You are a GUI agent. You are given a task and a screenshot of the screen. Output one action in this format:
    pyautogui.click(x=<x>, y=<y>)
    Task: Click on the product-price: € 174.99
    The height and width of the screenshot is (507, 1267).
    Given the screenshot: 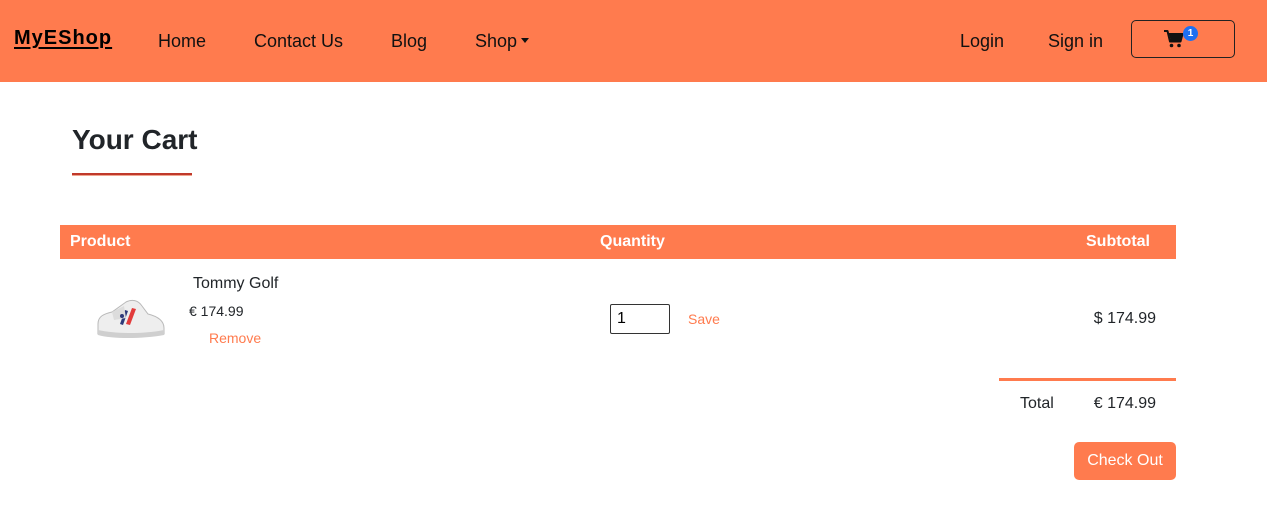 What is the action you would take?
    pyautogui.click(x=216, y=311)
    